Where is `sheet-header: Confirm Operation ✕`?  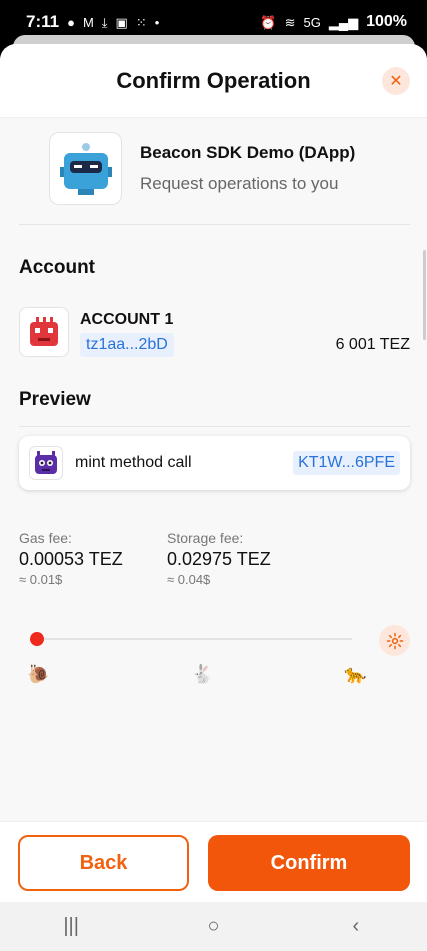
sheet-header: Confirm Operation ✕ is located at coordinates (213, 81).